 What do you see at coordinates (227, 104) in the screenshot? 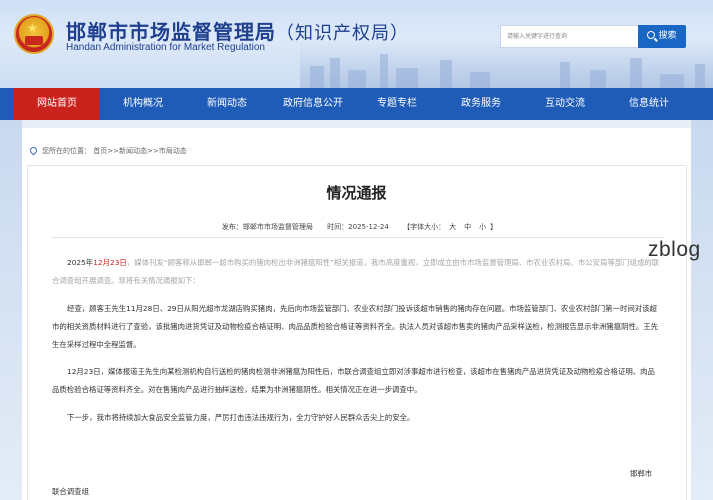
I see `nav-item-news: 新闻动态` at bounding box center [227, 104].